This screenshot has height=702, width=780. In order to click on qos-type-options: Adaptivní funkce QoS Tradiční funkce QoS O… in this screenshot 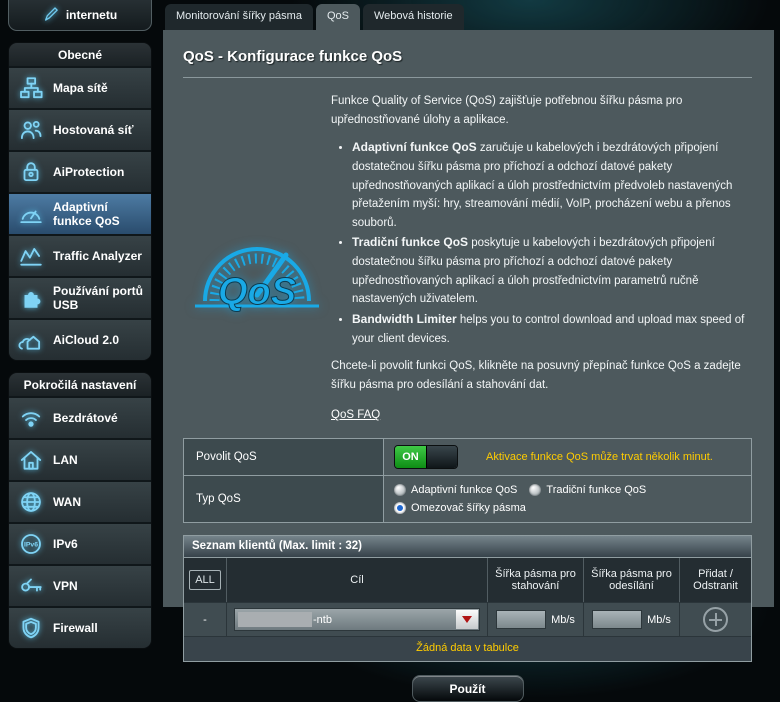, I will do `click(567, 499)`.